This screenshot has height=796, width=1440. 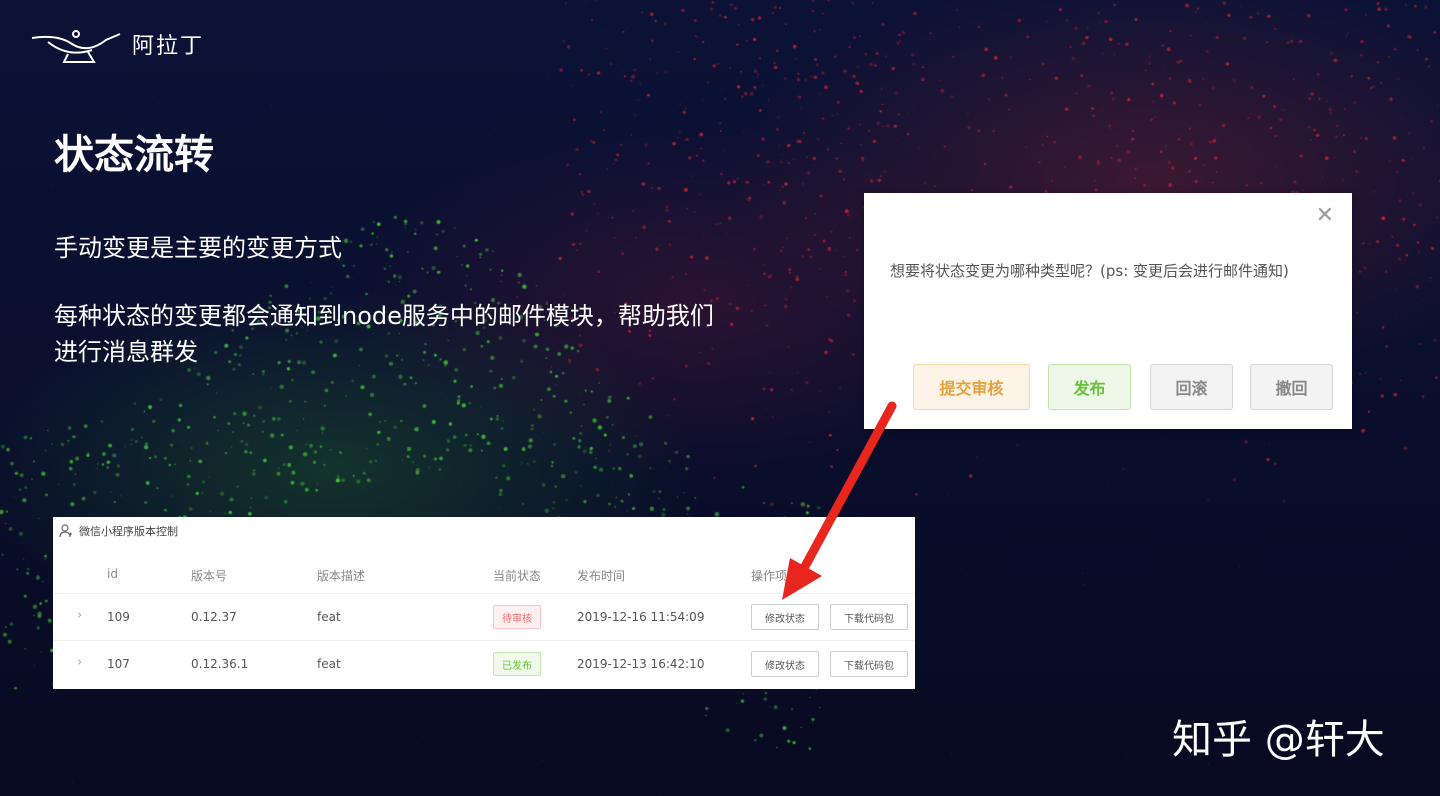 What do you see at coordinates (971, 387) in the screenshot?
I see `submit-review-button: 提交审核` at bounding box center [971, 387].